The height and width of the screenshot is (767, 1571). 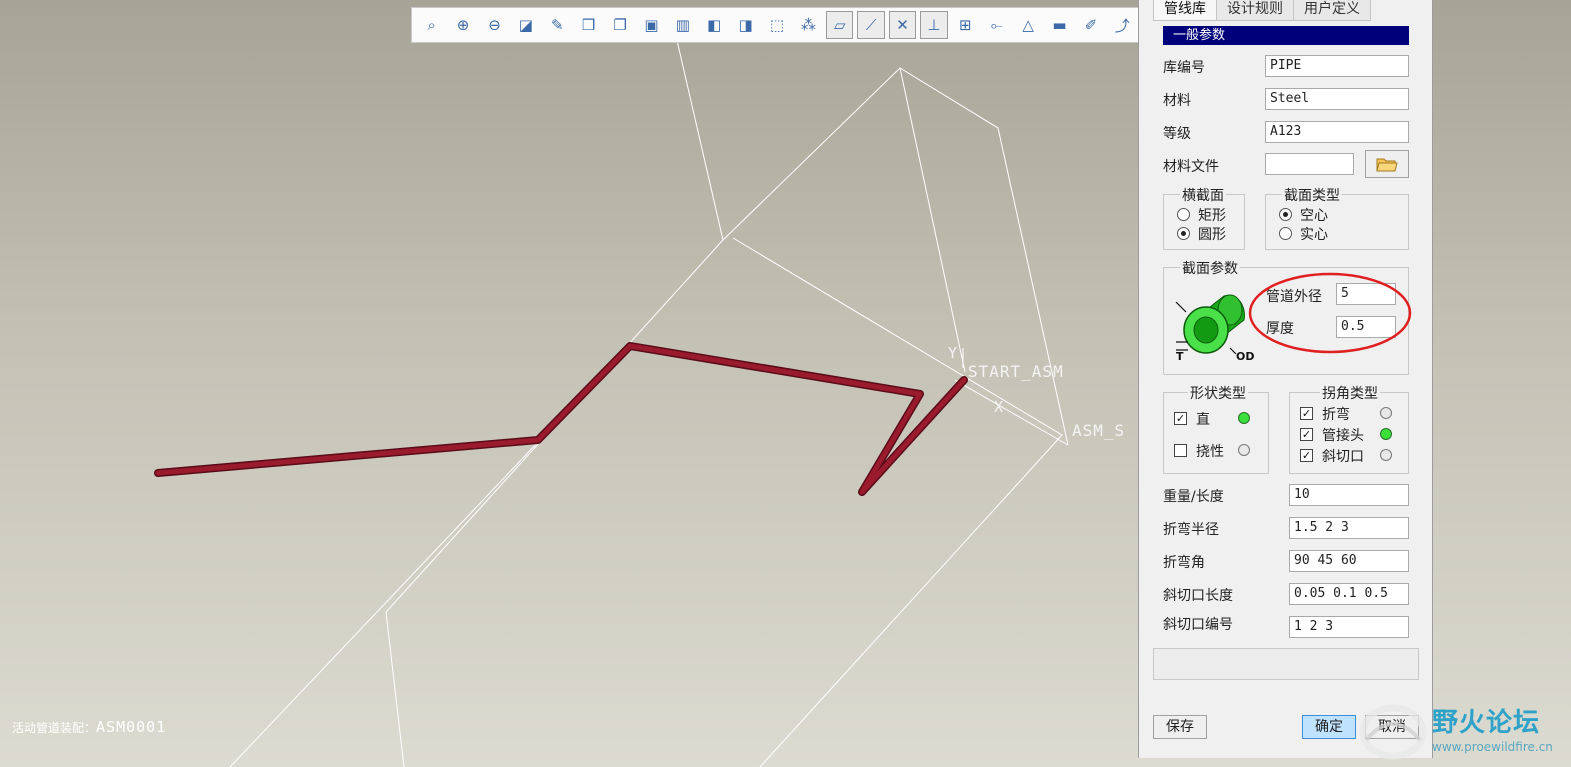 I want to click on repaint-icon: ✎, so click(x=557, y=25).